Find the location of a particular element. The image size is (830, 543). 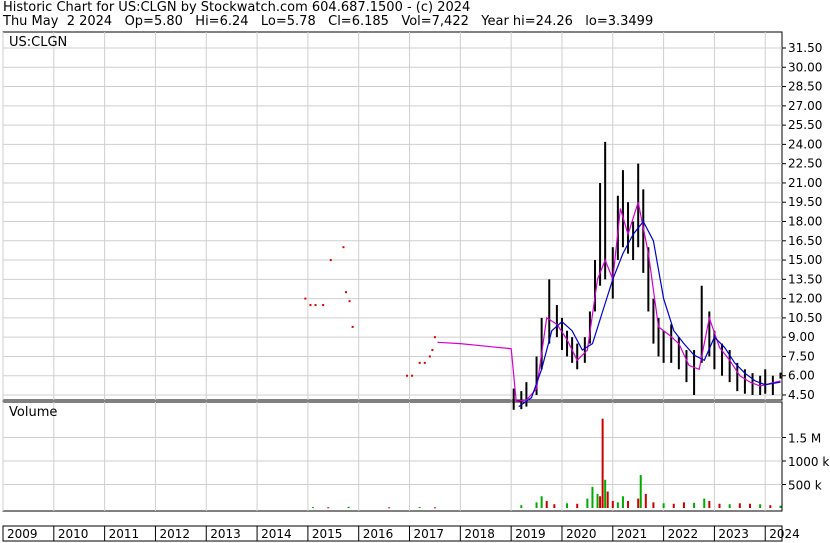

price-tick-label: 4.50 is located at coordinates (801, 395).